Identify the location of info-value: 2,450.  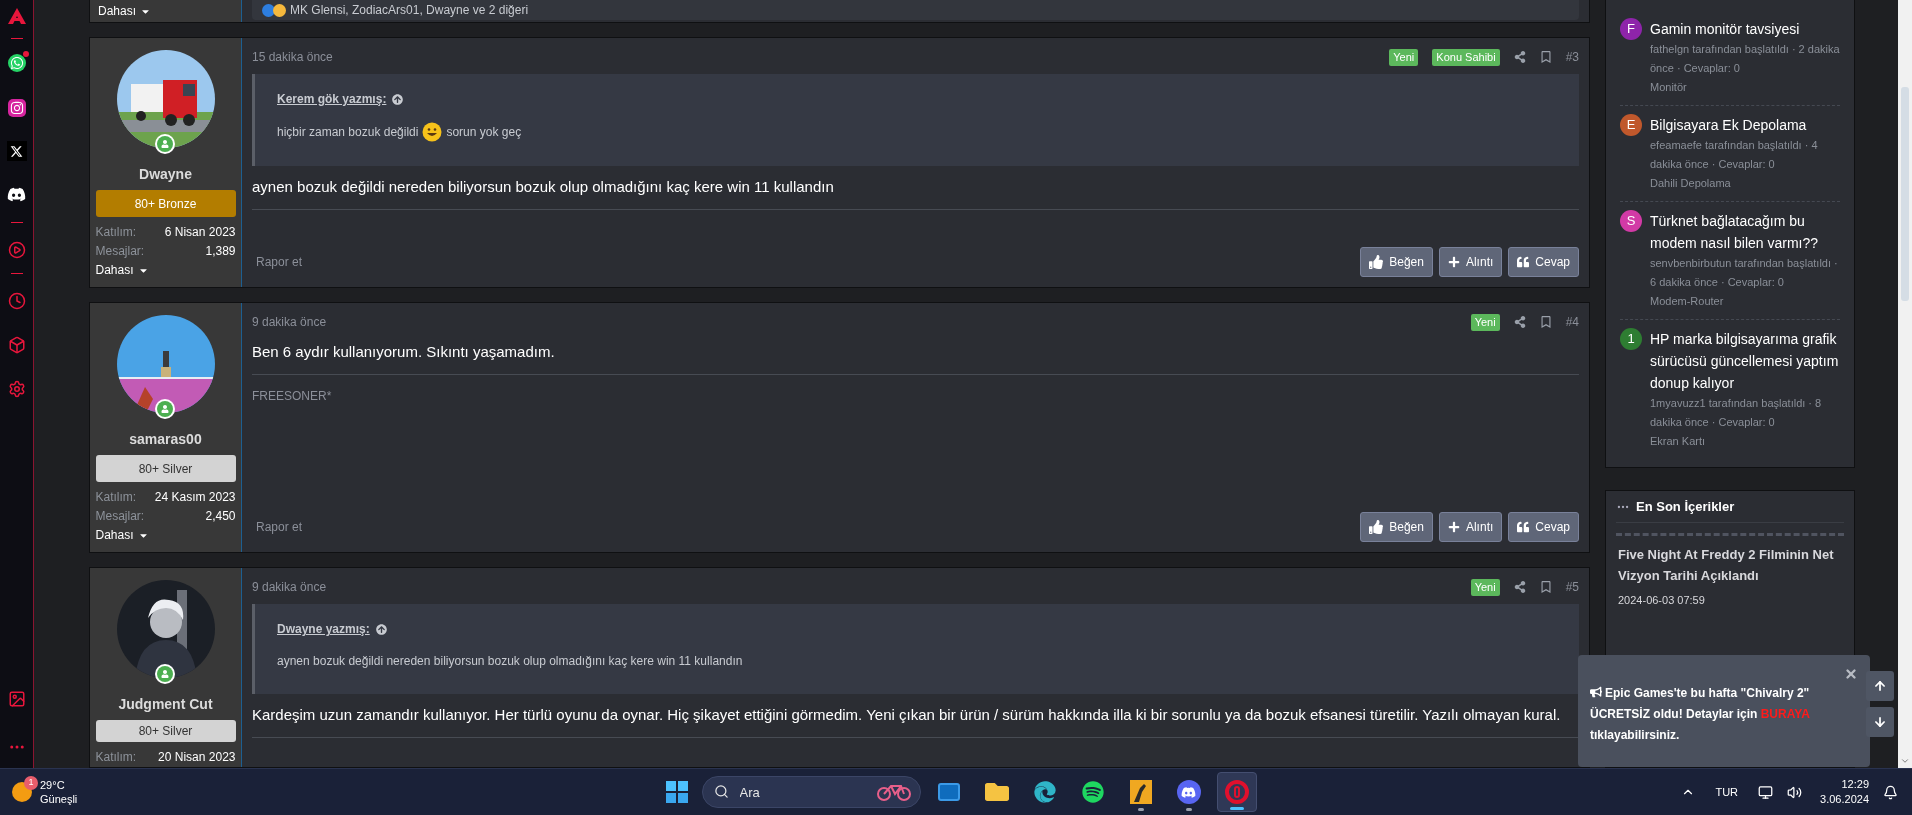
(220, 516).